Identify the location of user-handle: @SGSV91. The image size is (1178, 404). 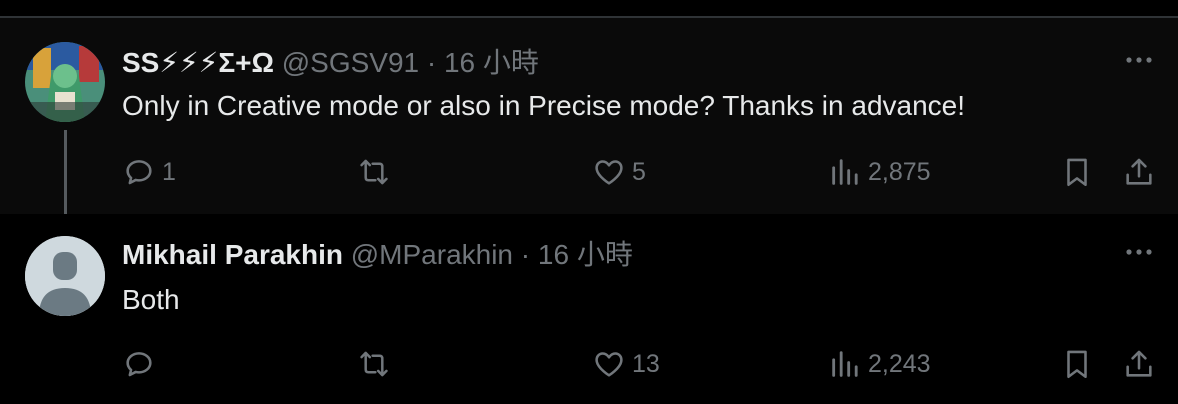
(350, 62).